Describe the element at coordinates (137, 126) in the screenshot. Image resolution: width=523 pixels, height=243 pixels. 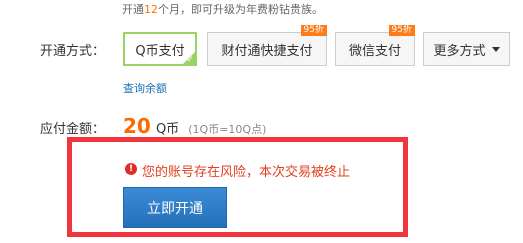
I see `amount-value: 20` at that location.